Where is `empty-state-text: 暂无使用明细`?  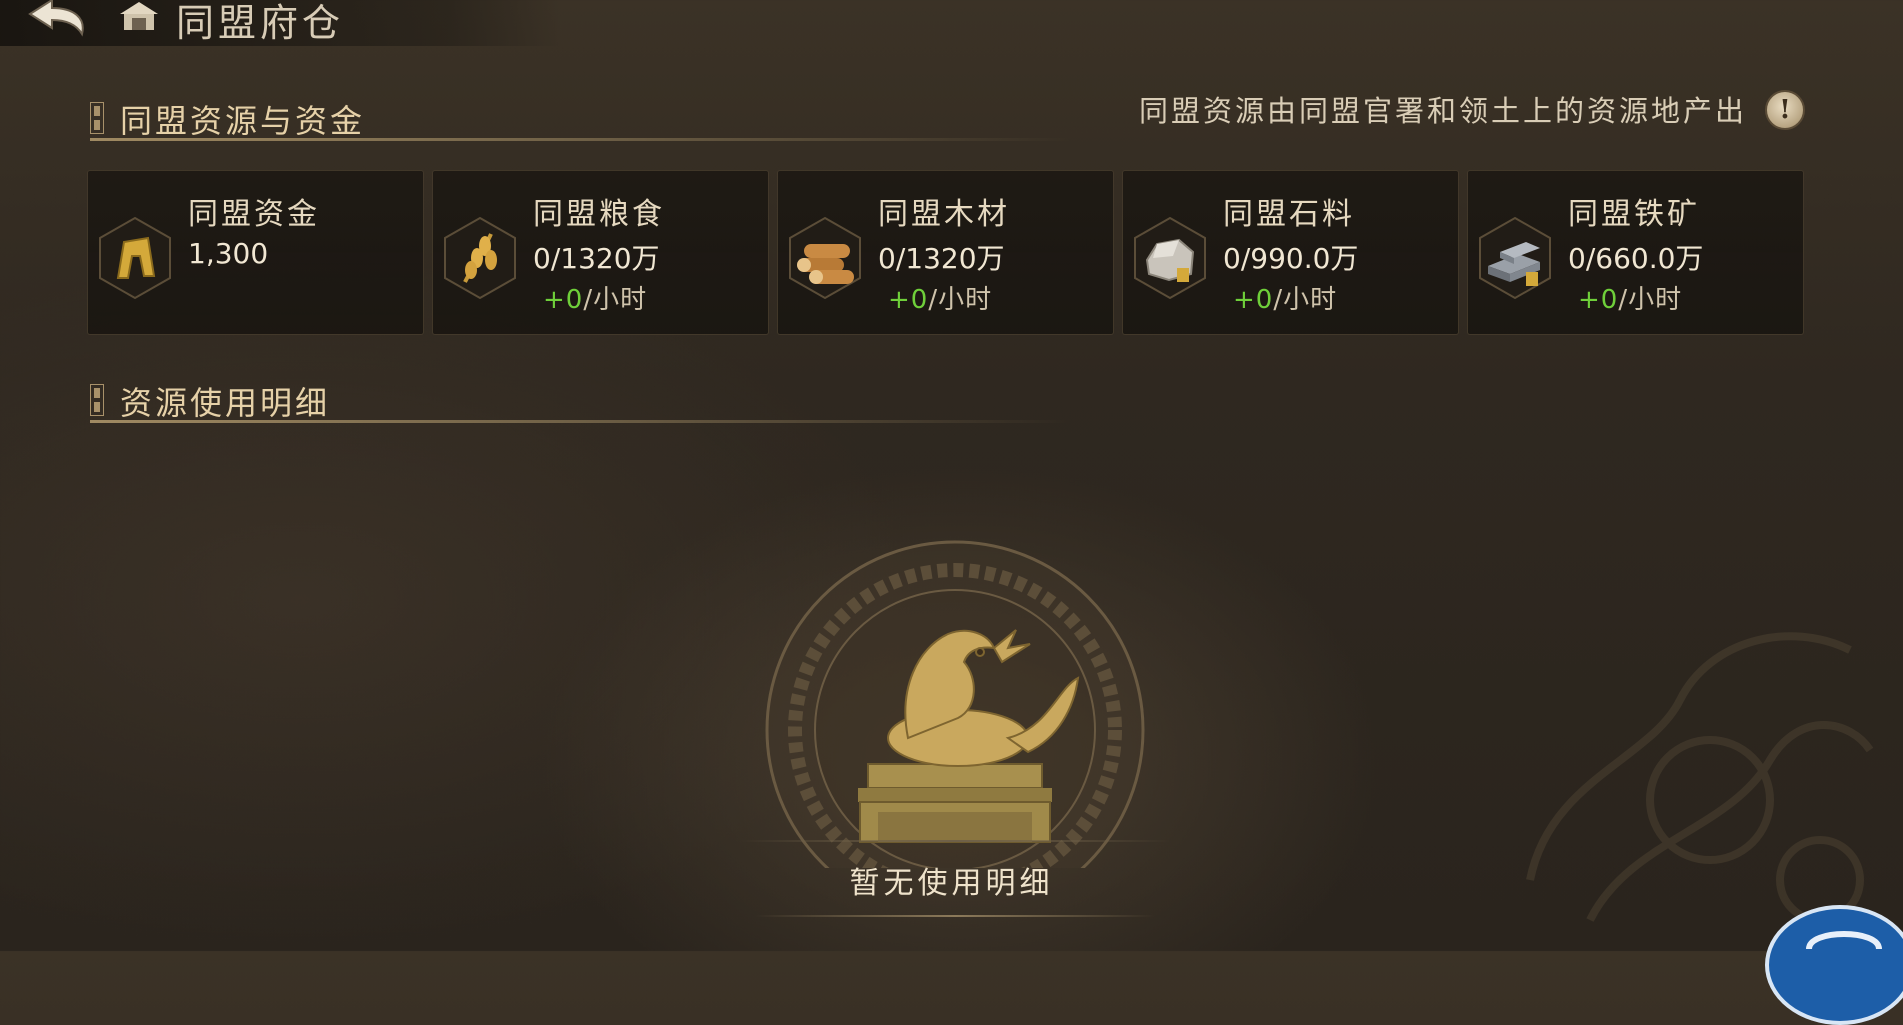
empty-state-text: 暂无使用明细 is located at coordinates (951, 883).